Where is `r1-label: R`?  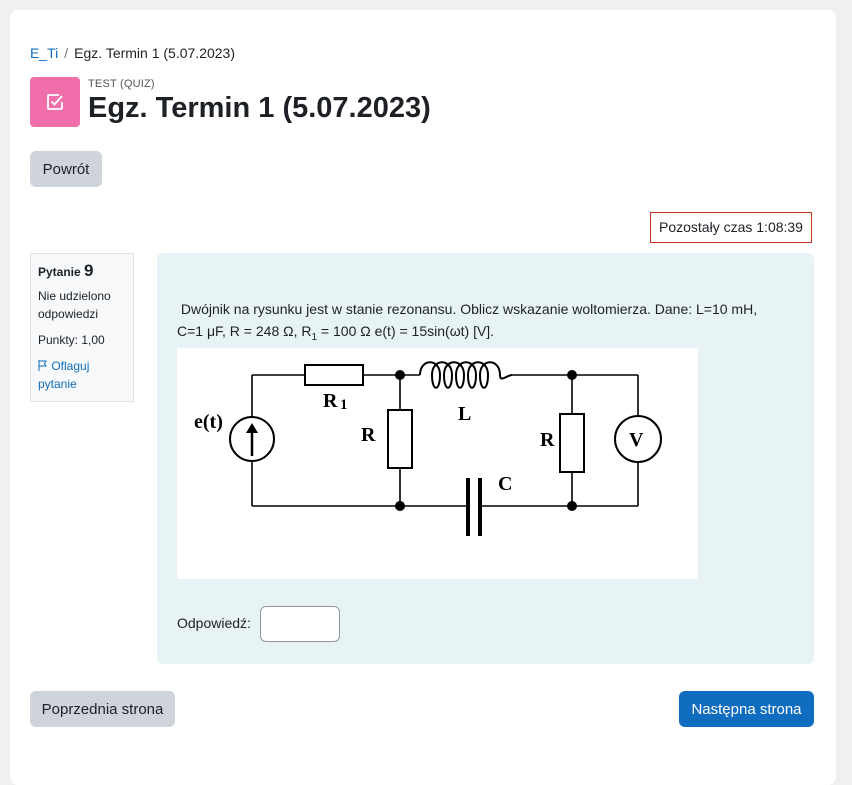
r1-label: R is located at coordinates (330, 401).